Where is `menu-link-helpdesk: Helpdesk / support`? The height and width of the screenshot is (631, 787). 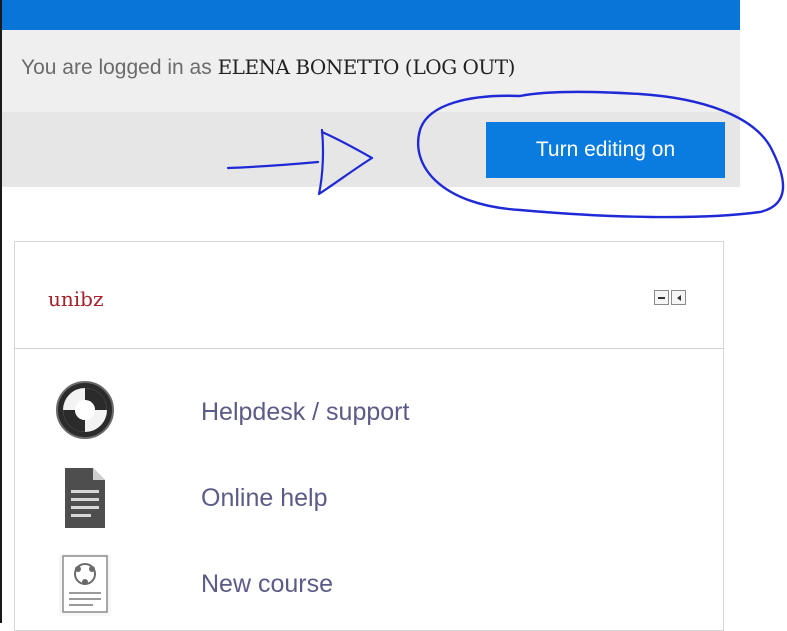
menu-link-helpdesk: Helpdesk / support is located at coordinates (305, 412).